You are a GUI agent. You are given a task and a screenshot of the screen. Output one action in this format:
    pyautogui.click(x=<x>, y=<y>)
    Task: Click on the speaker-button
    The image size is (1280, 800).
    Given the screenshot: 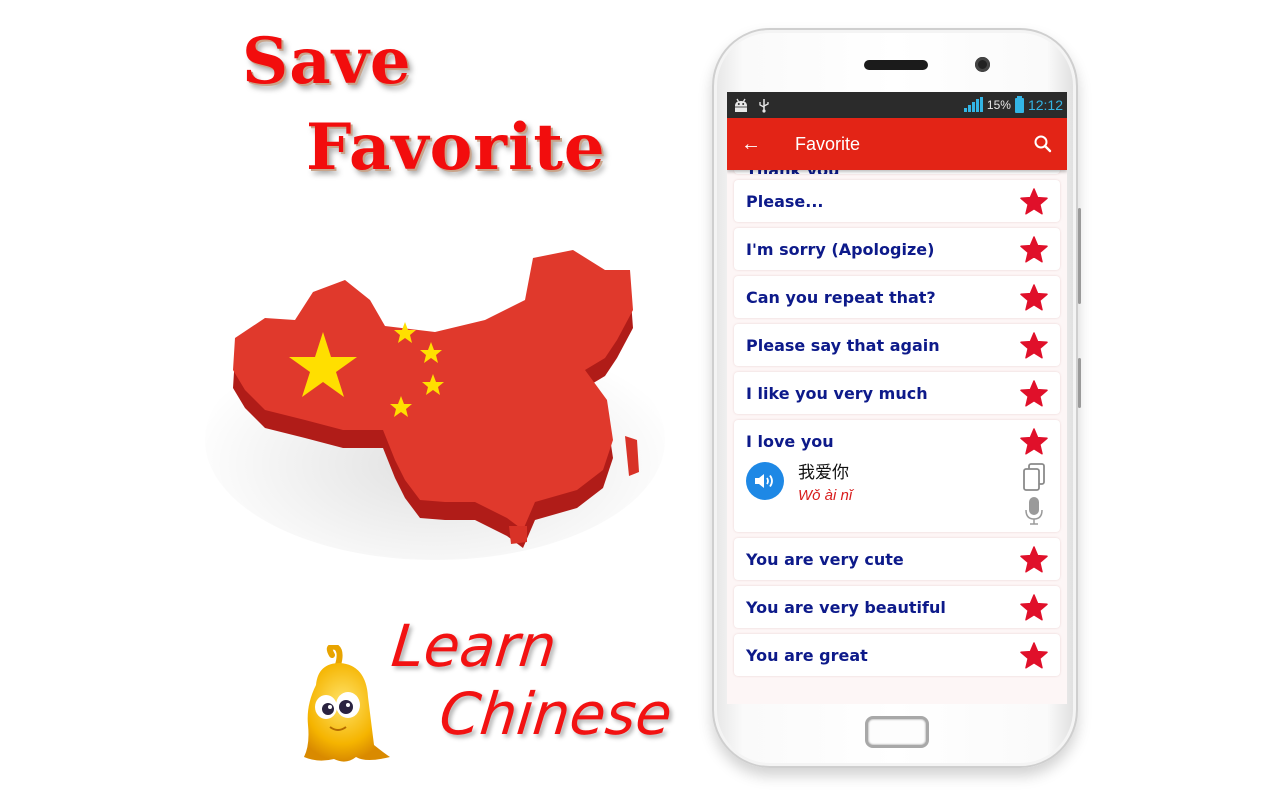 What is the action you would take?
    pyautogui.click(x=765, y=481)
    